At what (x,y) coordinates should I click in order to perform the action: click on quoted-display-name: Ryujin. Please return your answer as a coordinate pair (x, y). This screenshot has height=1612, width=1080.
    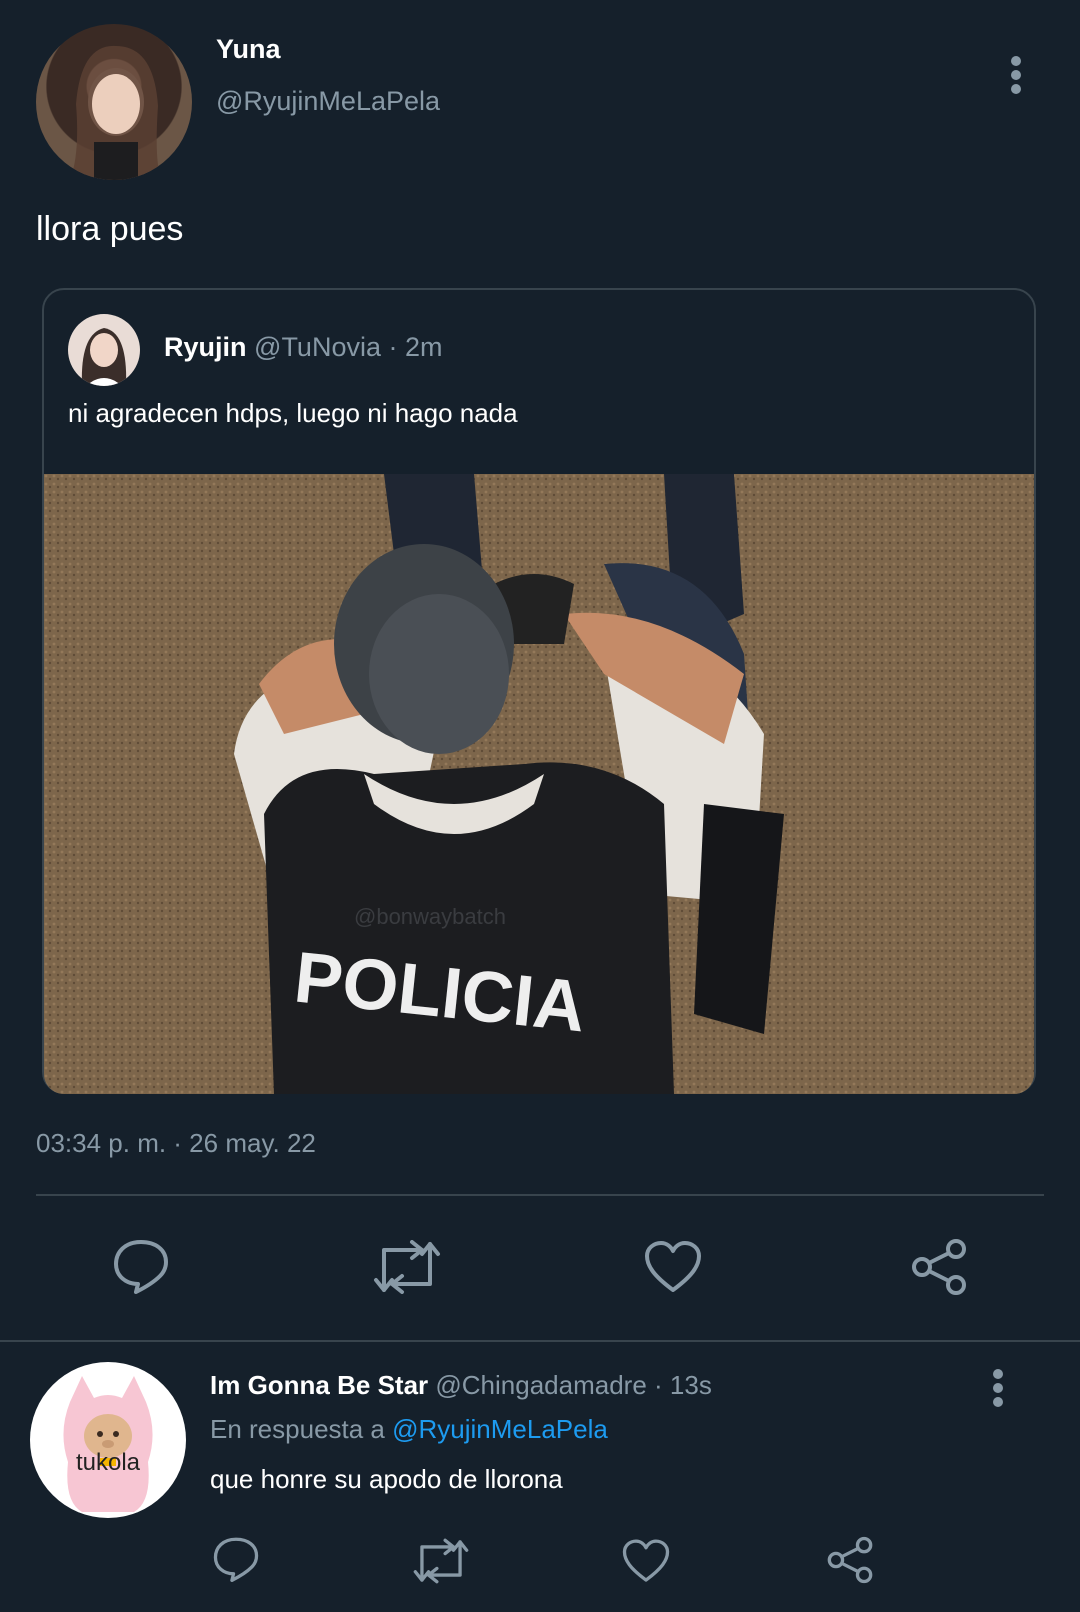
    Looking at the image, I should click on (205, 347).